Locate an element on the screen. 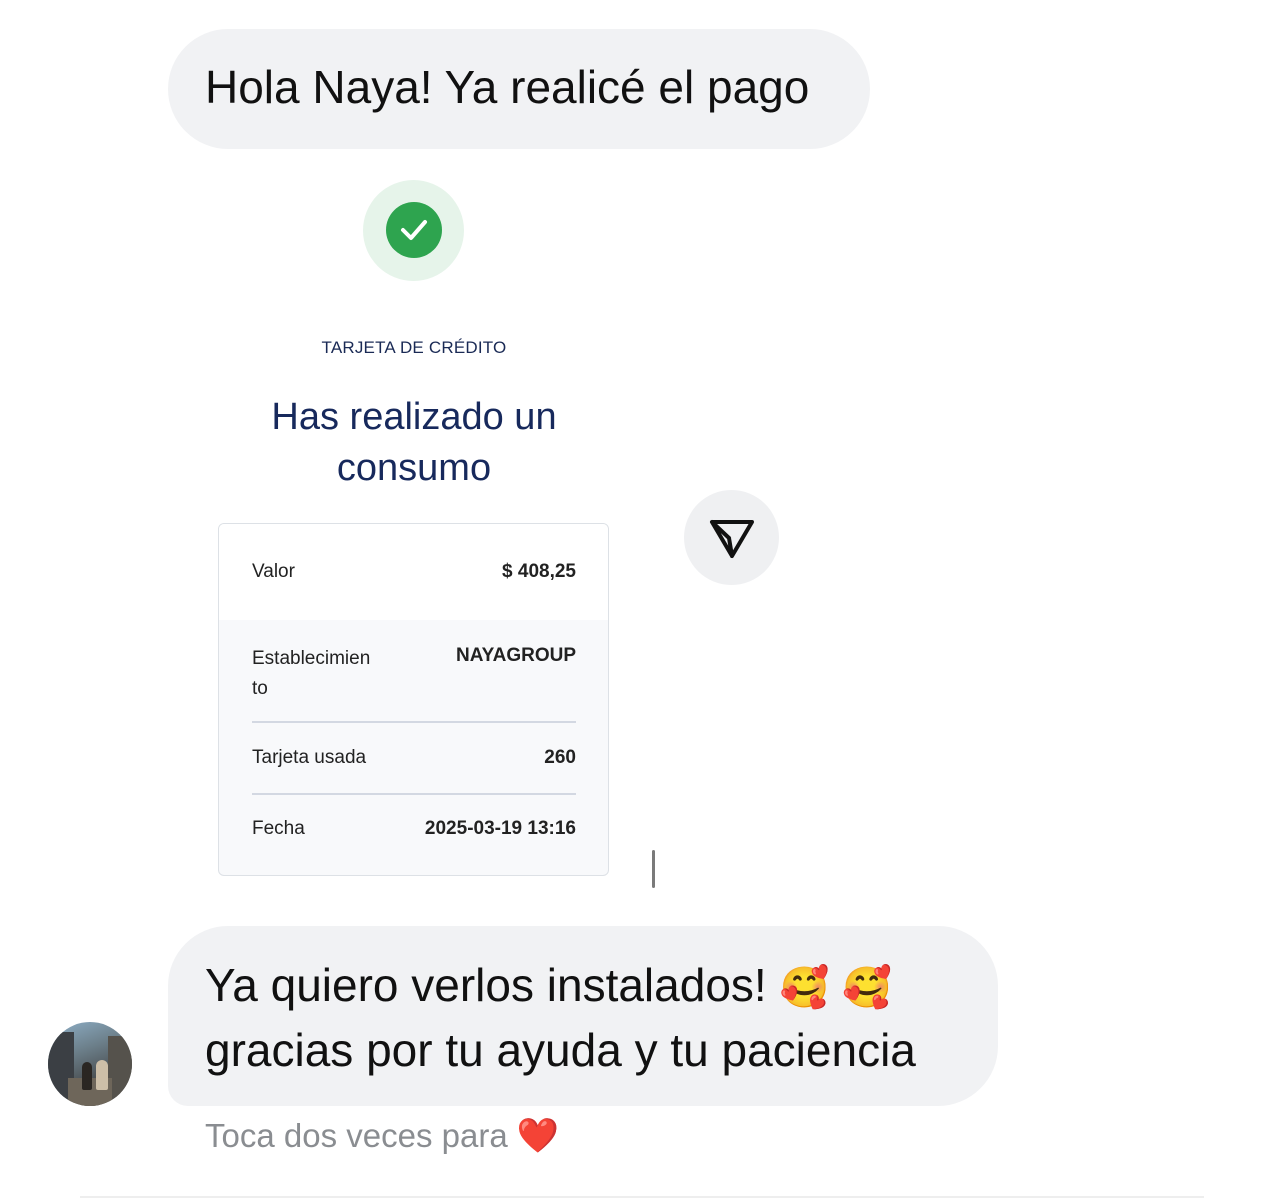 Image resolution: width=1284 pixels, height=1199 pixels. share-button is located at coordinates (731, 537).